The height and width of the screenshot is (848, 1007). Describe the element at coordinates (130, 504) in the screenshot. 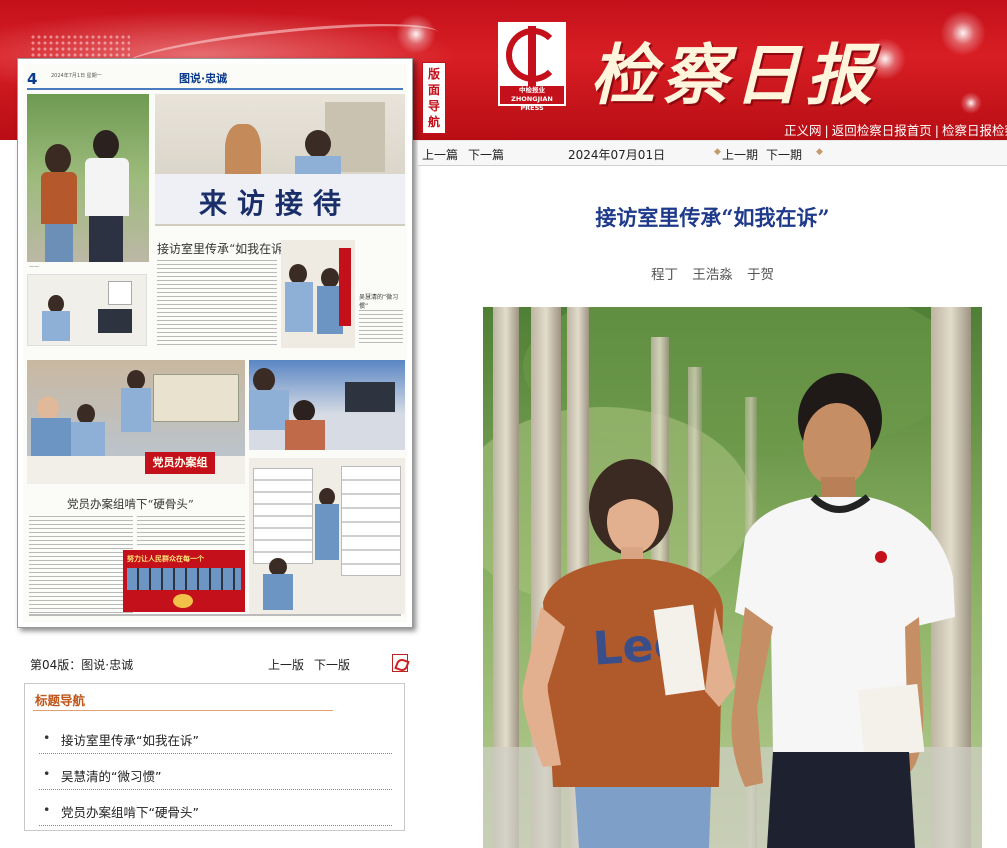

I see `thumb-headline-2: 党员办案组啃下“硬骨头”` at that location.